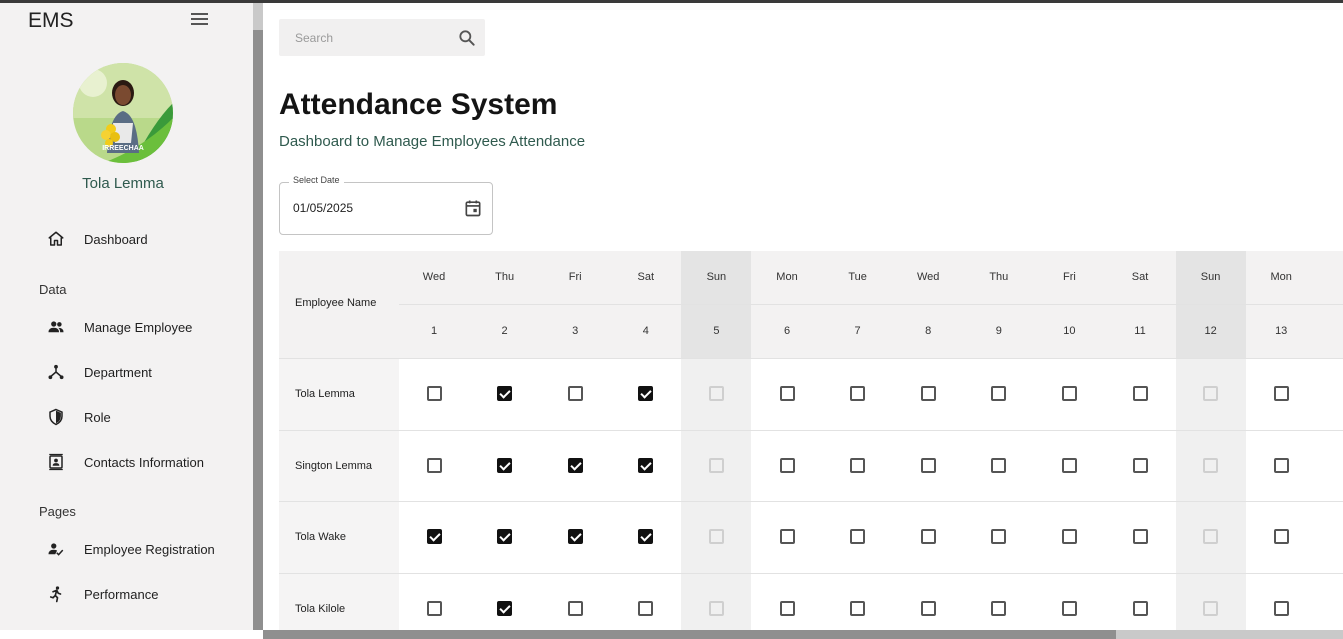  I want to click on nav-role: Role, so click(126, 417).